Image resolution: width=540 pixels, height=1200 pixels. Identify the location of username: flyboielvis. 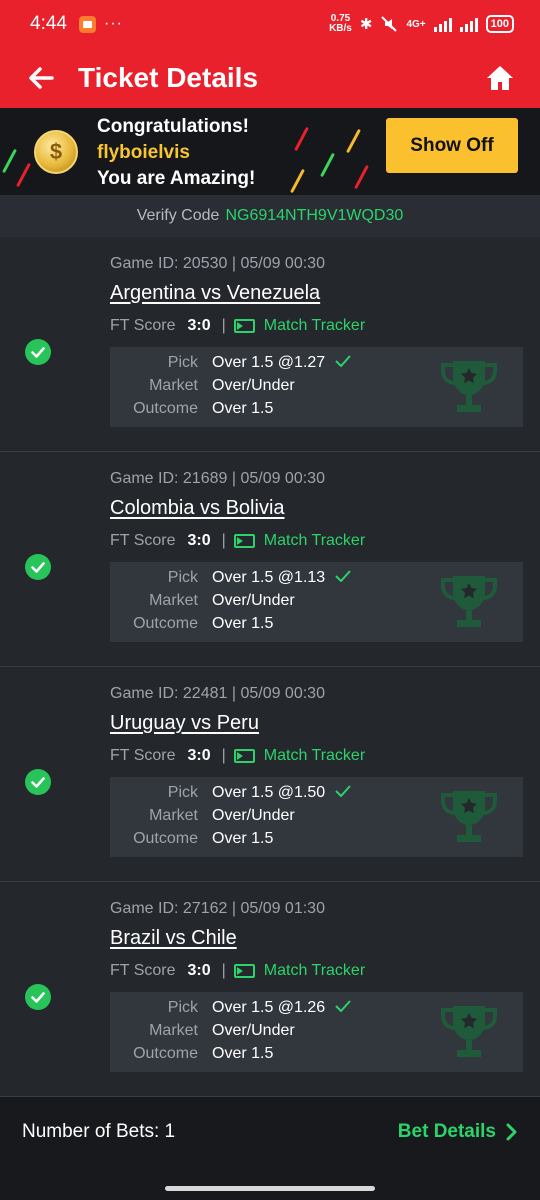
(143, 152).